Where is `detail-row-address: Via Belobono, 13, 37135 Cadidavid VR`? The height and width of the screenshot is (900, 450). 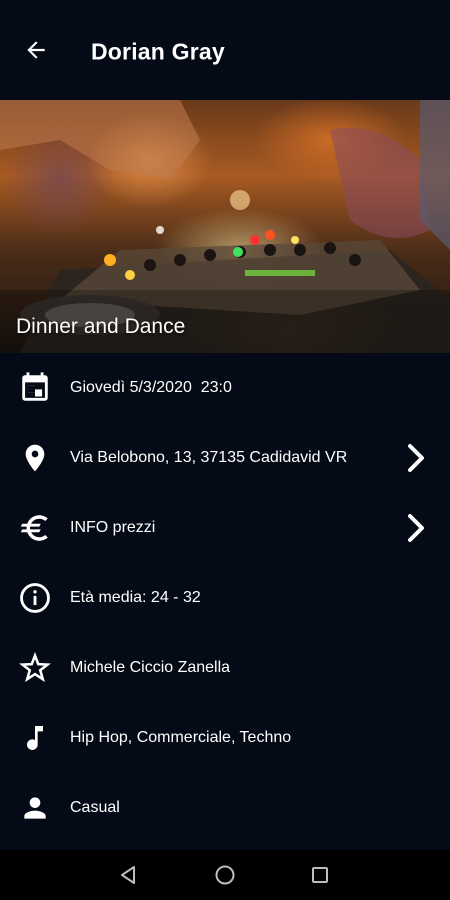
detail-row-address: Via Belobono, 13, 37135 Cadidavid VR is located at coordinates (225, 458).